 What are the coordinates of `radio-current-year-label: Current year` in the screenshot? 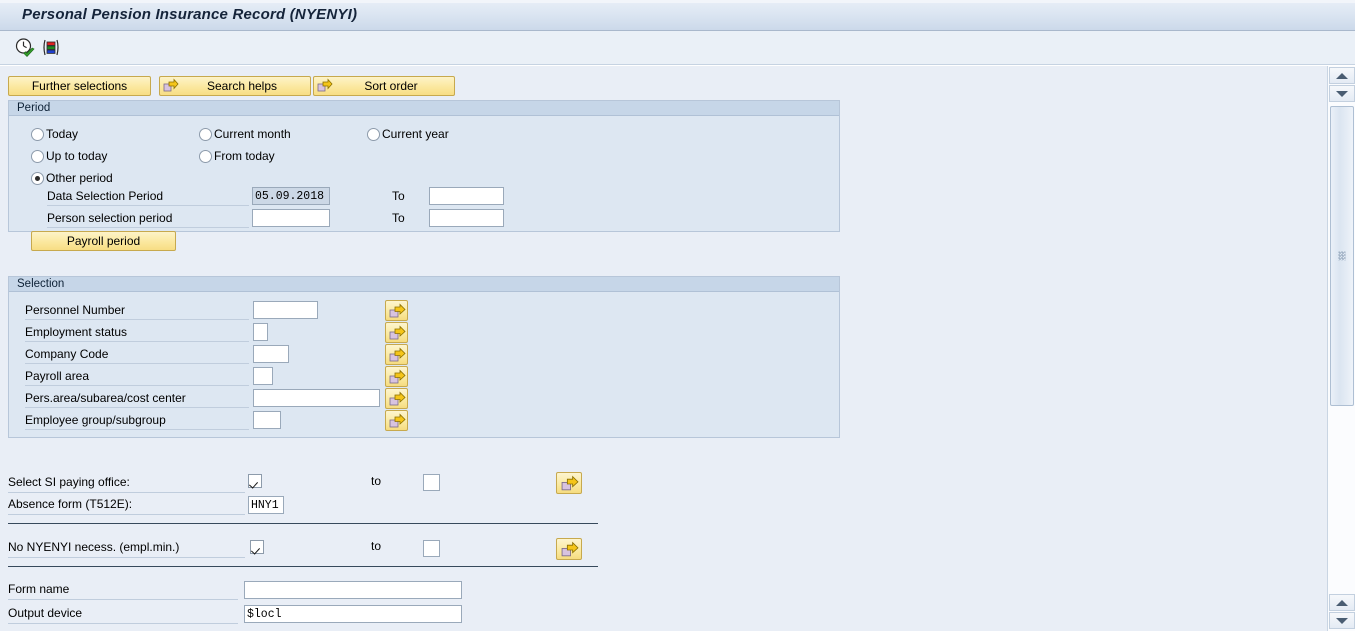 It's located at (415, 134).